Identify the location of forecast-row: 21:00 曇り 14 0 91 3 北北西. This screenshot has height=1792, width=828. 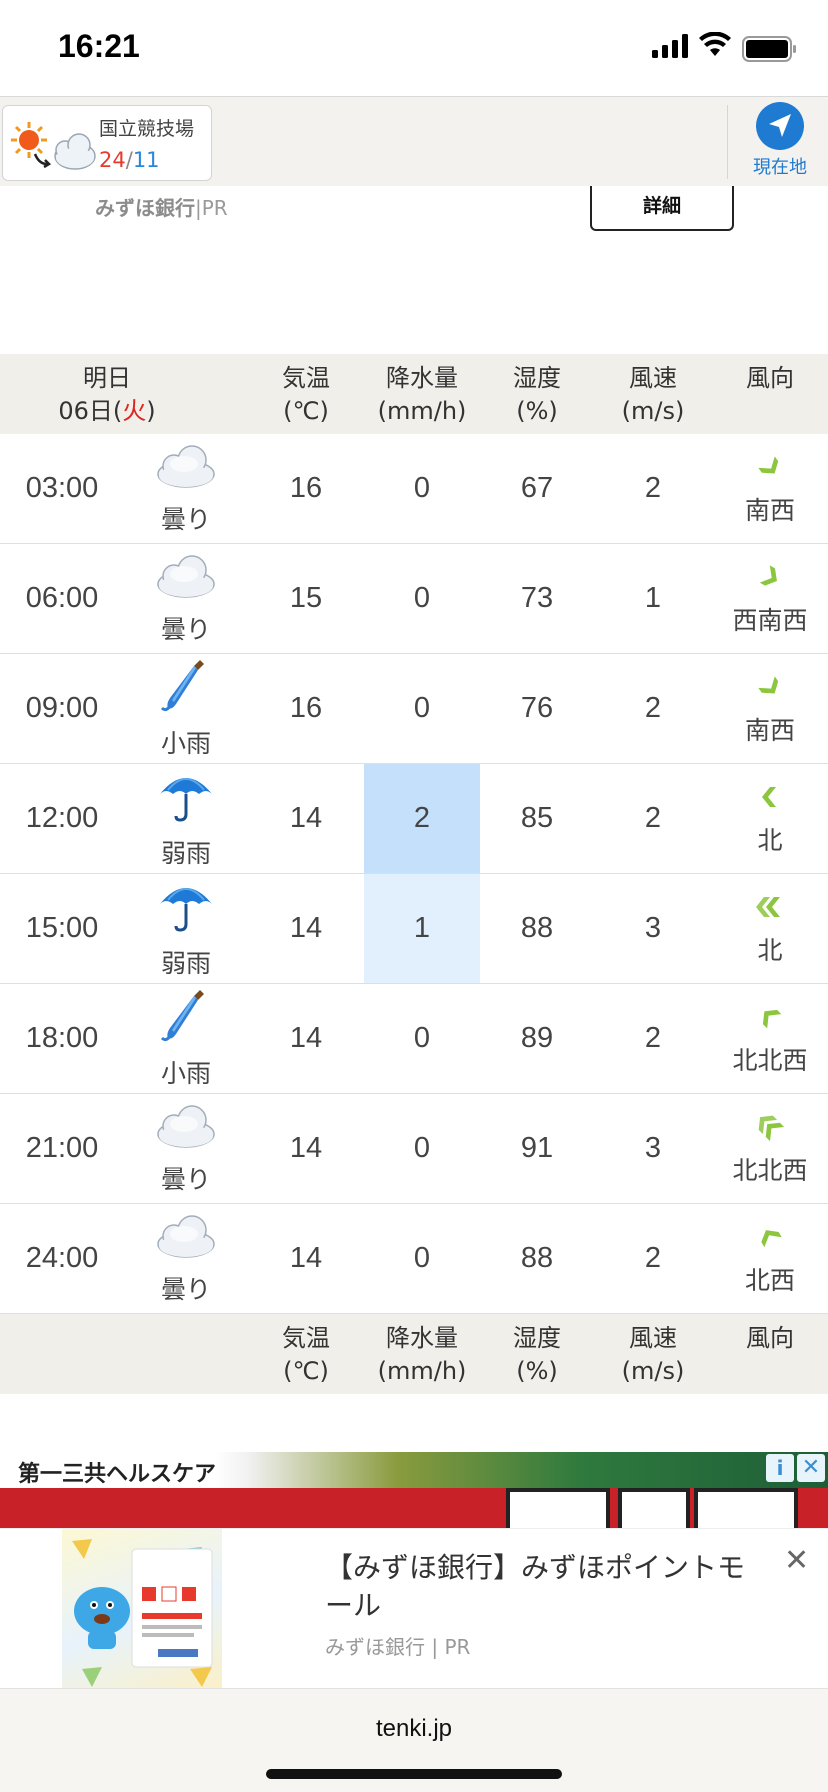
(414, 1149).